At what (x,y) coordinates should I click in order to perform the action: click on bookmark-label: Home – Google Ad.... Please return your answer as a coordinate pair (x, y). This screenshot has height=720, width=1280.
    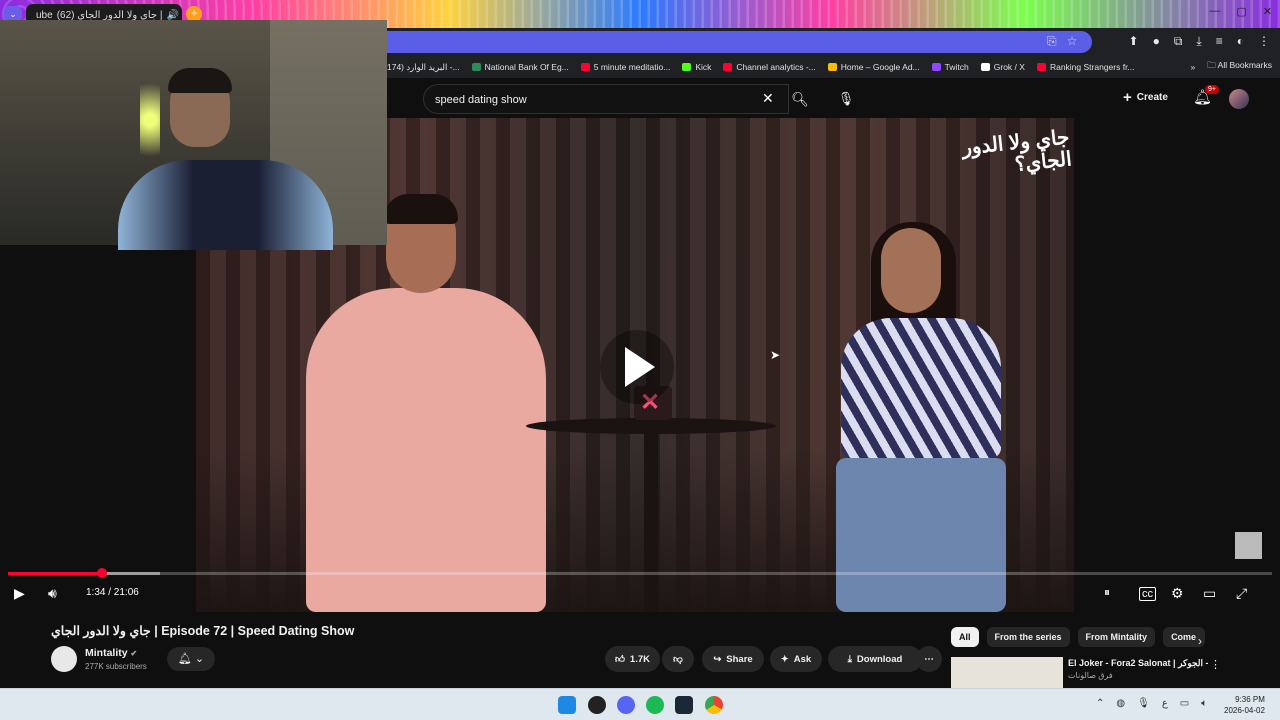
    Looking at the image, I should click on (880, 67).